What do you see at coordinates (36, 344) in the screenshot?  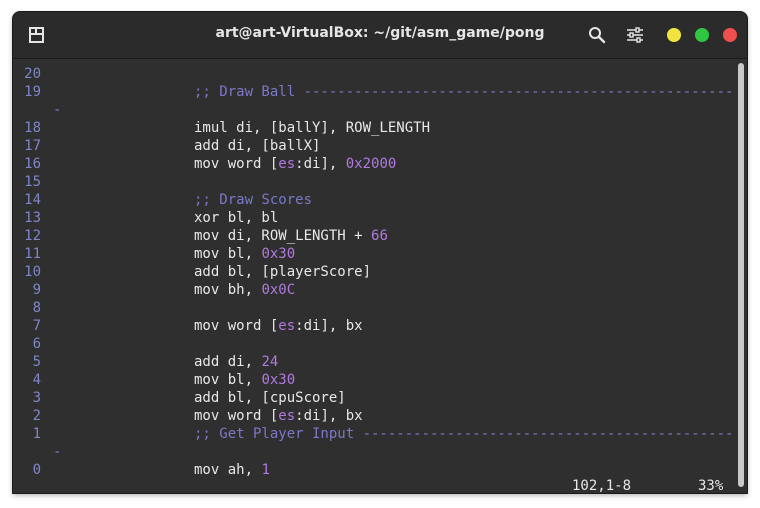 I see `line-number: 6` at bounding box center [36, 344].